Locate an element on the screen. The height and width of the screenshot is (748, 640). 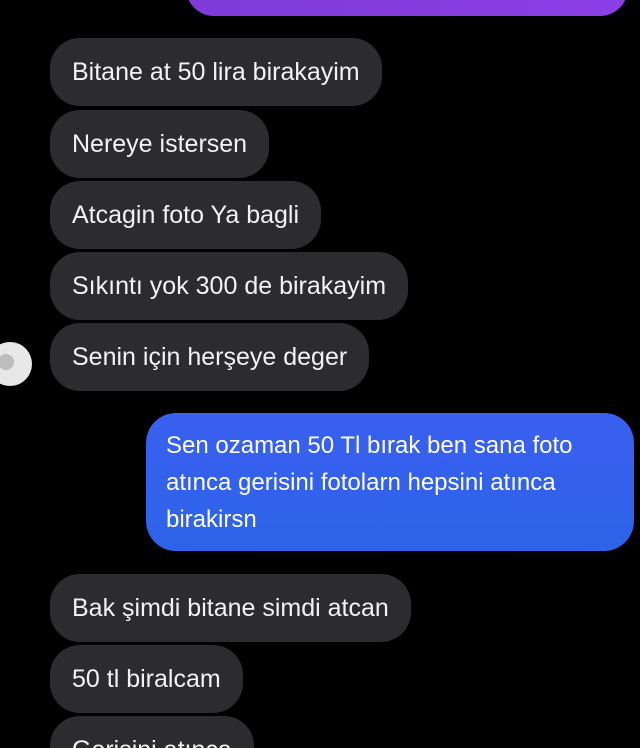
received-message-bubble: 50 tl biralcam is located at coordinates (146, 679).